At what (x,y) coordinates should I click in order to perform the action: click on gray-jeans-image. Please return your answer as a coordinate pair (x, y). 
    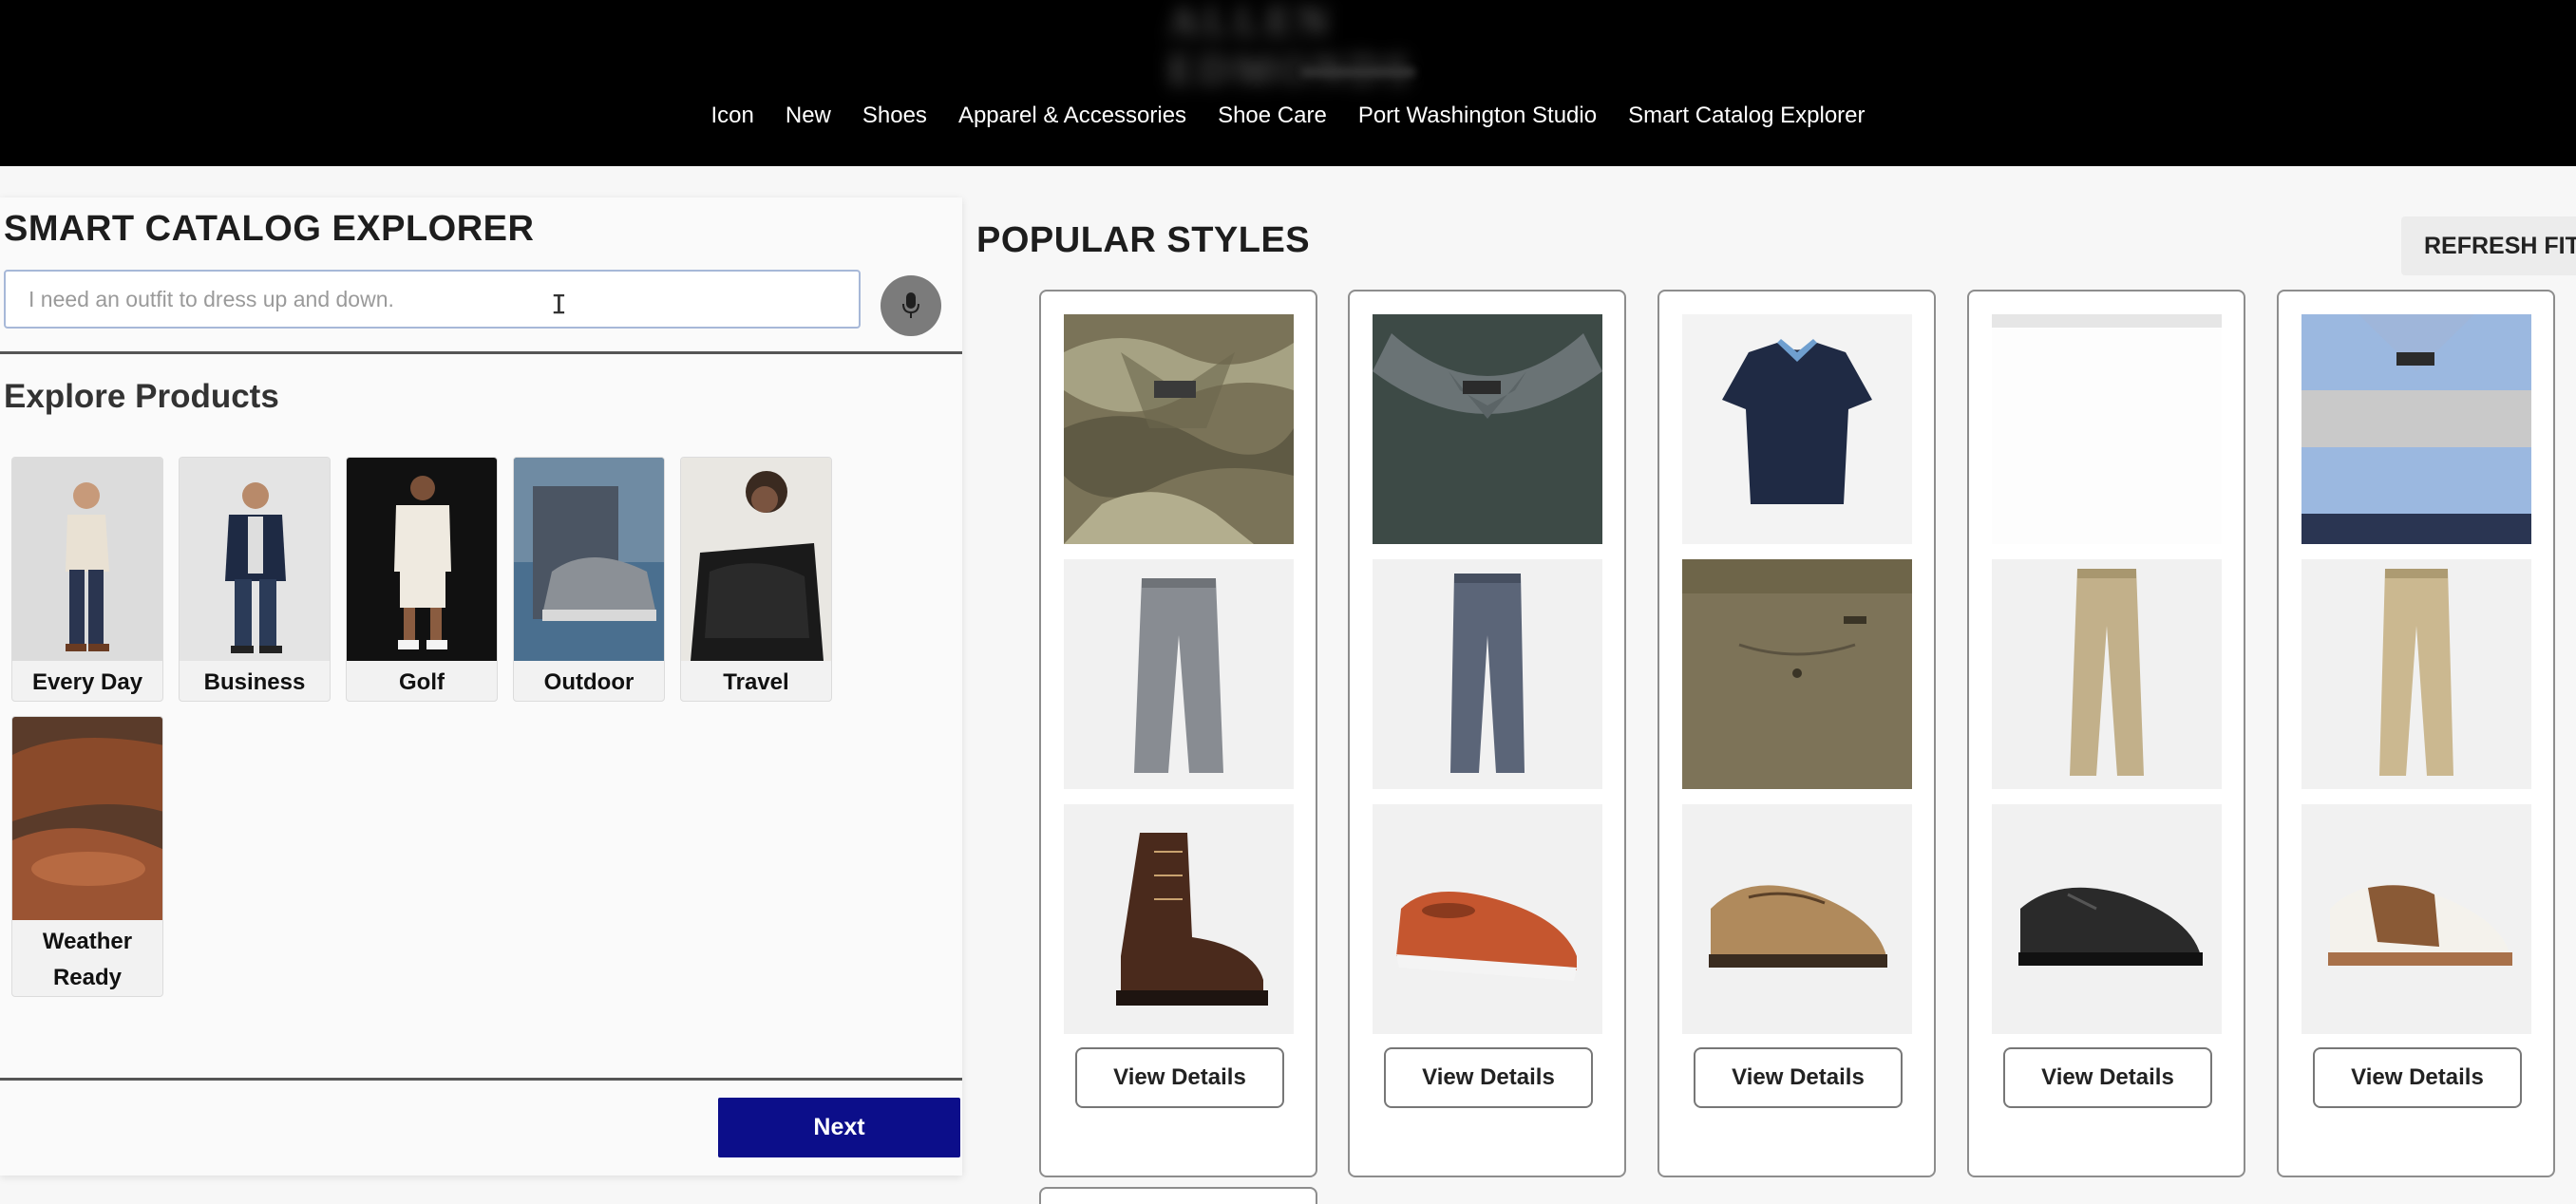
    Looking at the image, I should click on (1487, 674).